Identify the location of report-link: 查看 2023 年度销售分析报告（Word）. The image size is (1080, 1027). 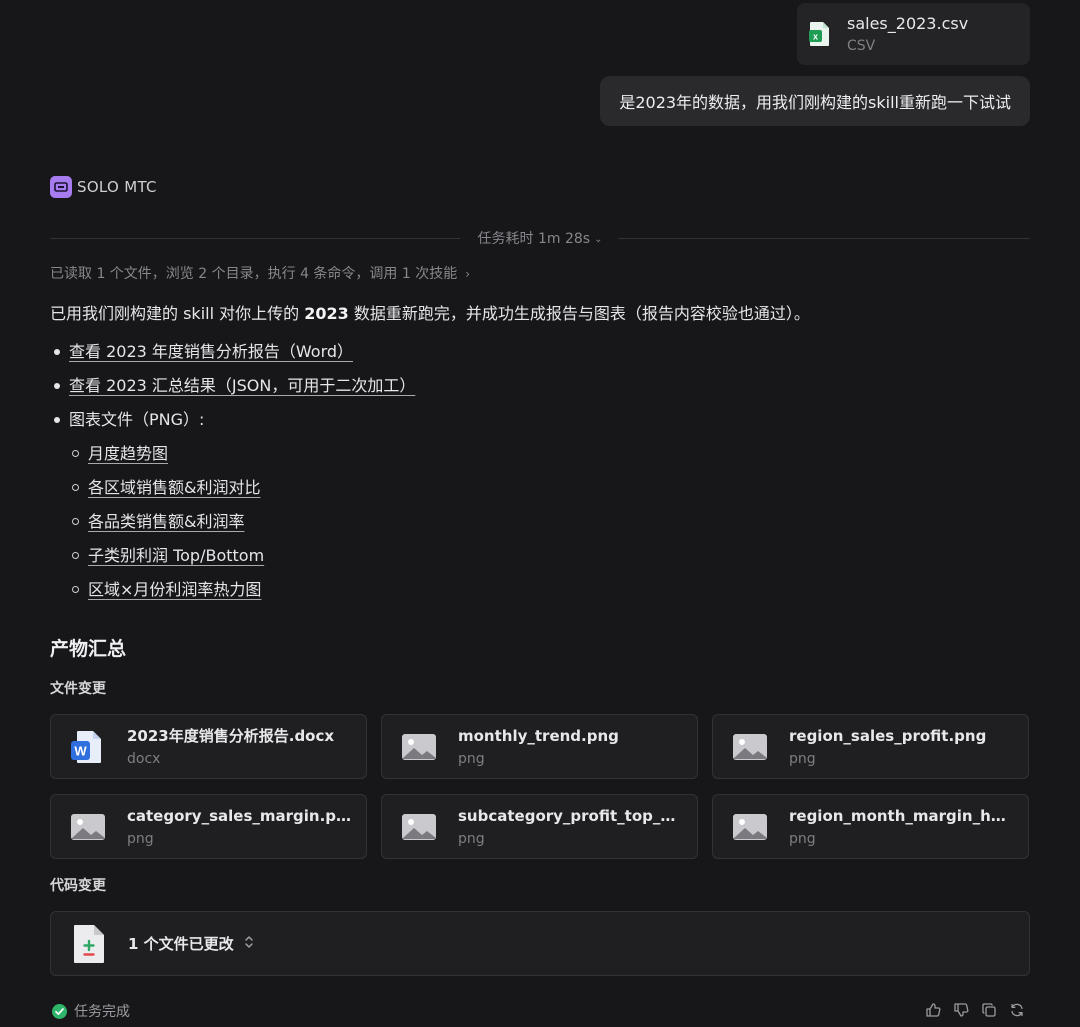
(211, 351).